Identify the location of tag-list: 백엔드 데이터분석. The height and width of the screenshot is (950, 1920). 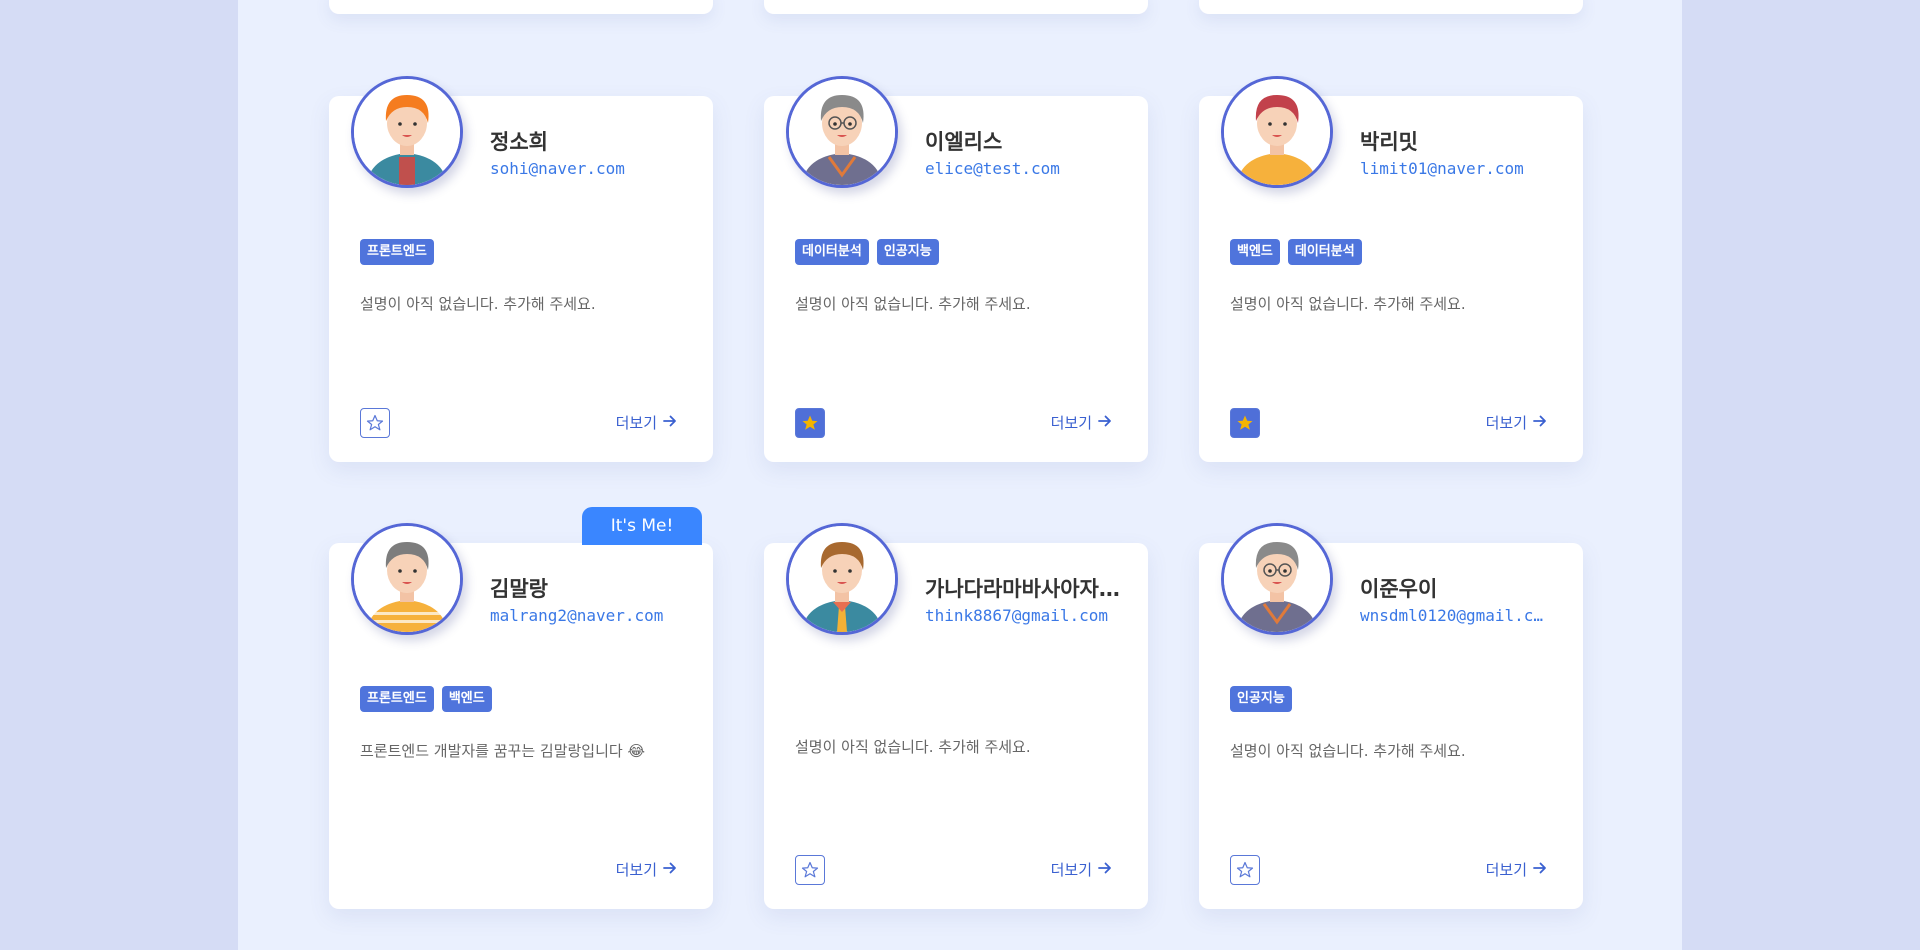
(1296, 252).